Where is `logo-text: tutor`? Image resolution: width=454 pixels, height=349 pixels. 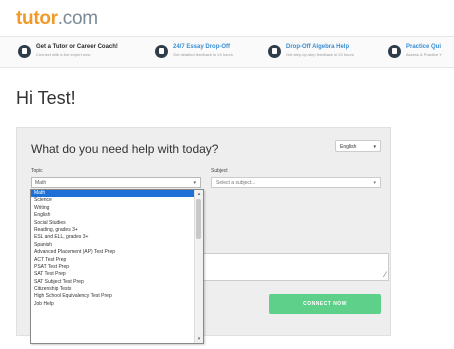
logo-text: tutor is located at coordinates (37, 18).